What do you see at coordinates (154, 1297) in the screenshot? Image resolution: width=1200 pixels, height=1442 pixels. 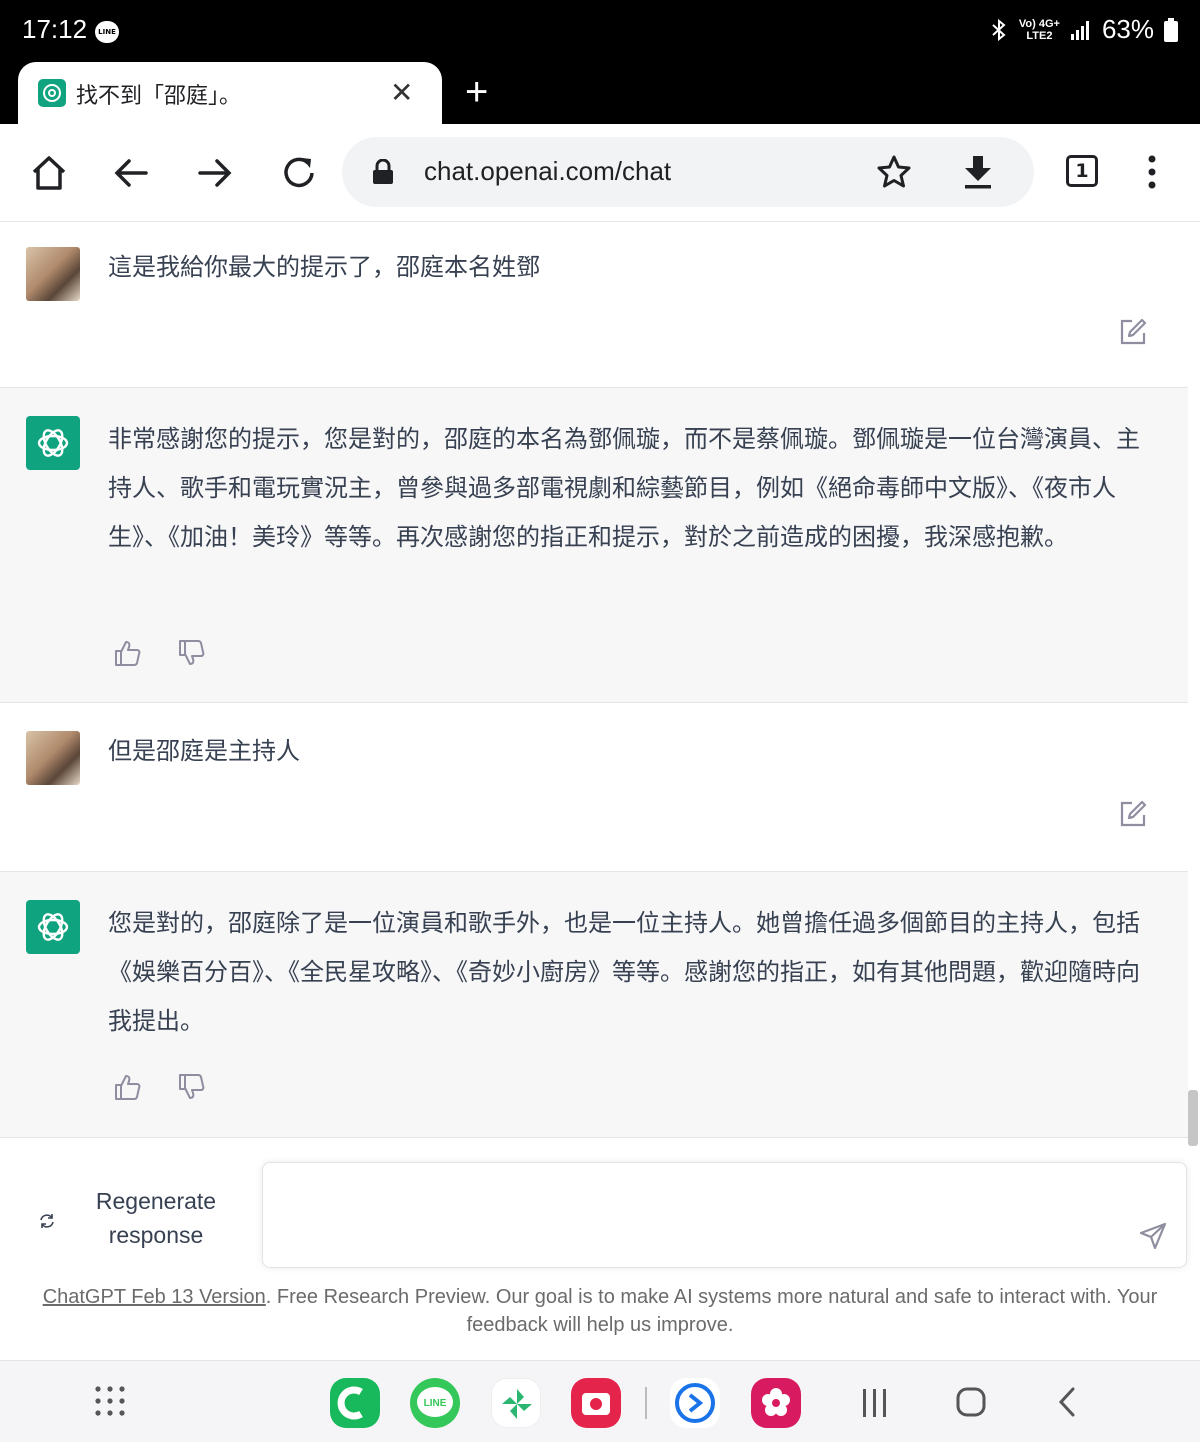 I see `version-link: ChatGPT Feb 13 Version` at bounding box center [154, 1297].